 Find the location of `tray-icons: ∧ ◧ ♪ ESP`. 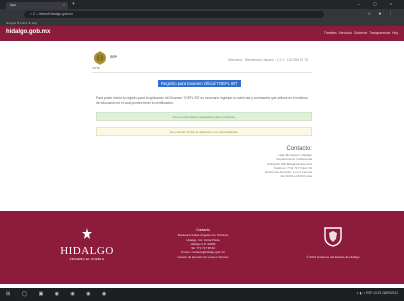

tray-icons: ∧ ◧ ♪ ESP is located at coordinates (364, 293).